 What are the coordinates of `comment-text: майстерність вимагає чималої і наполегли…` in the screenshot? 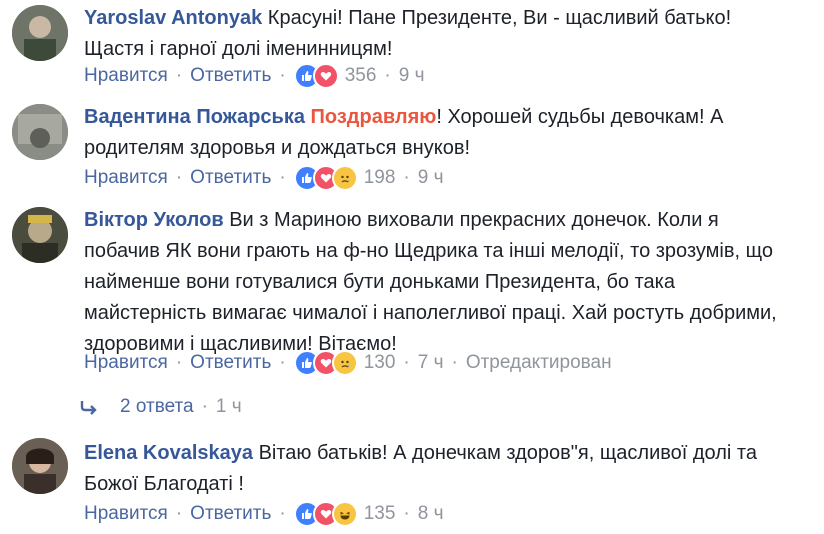 It's located at (430, 313).